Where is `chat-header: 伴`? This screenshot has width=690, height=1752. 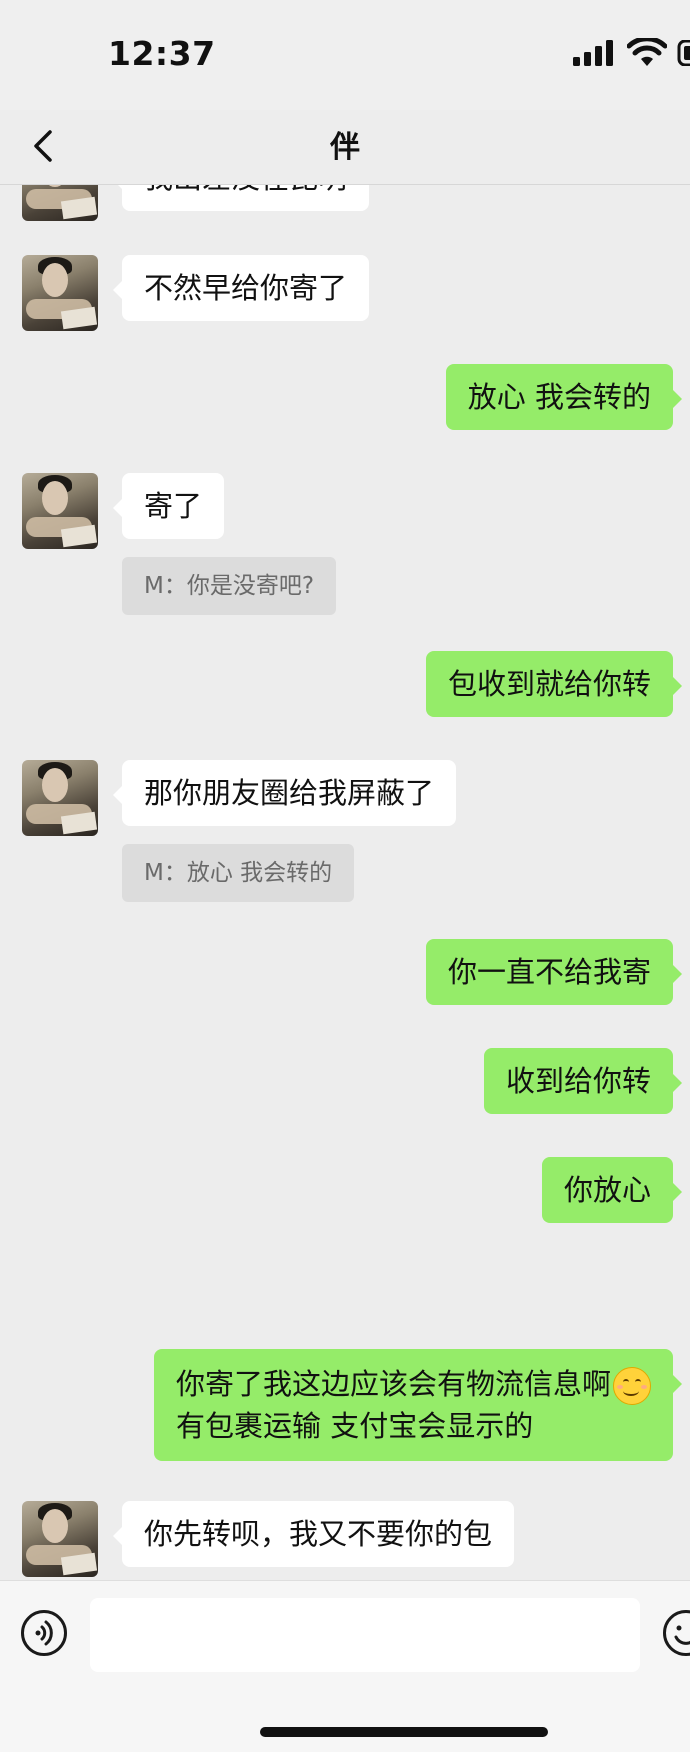 chat-header: 伴 is located at coordinates (345, 147).